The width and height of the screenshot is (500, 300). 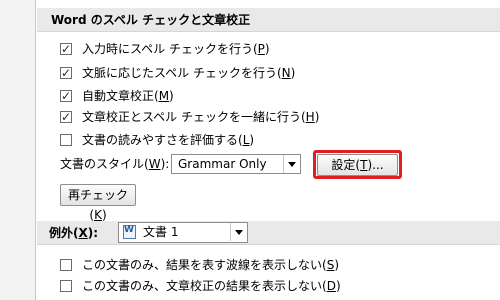 I want to click on checkbox-hide-spelling-errors, so click(x=66, y=265).